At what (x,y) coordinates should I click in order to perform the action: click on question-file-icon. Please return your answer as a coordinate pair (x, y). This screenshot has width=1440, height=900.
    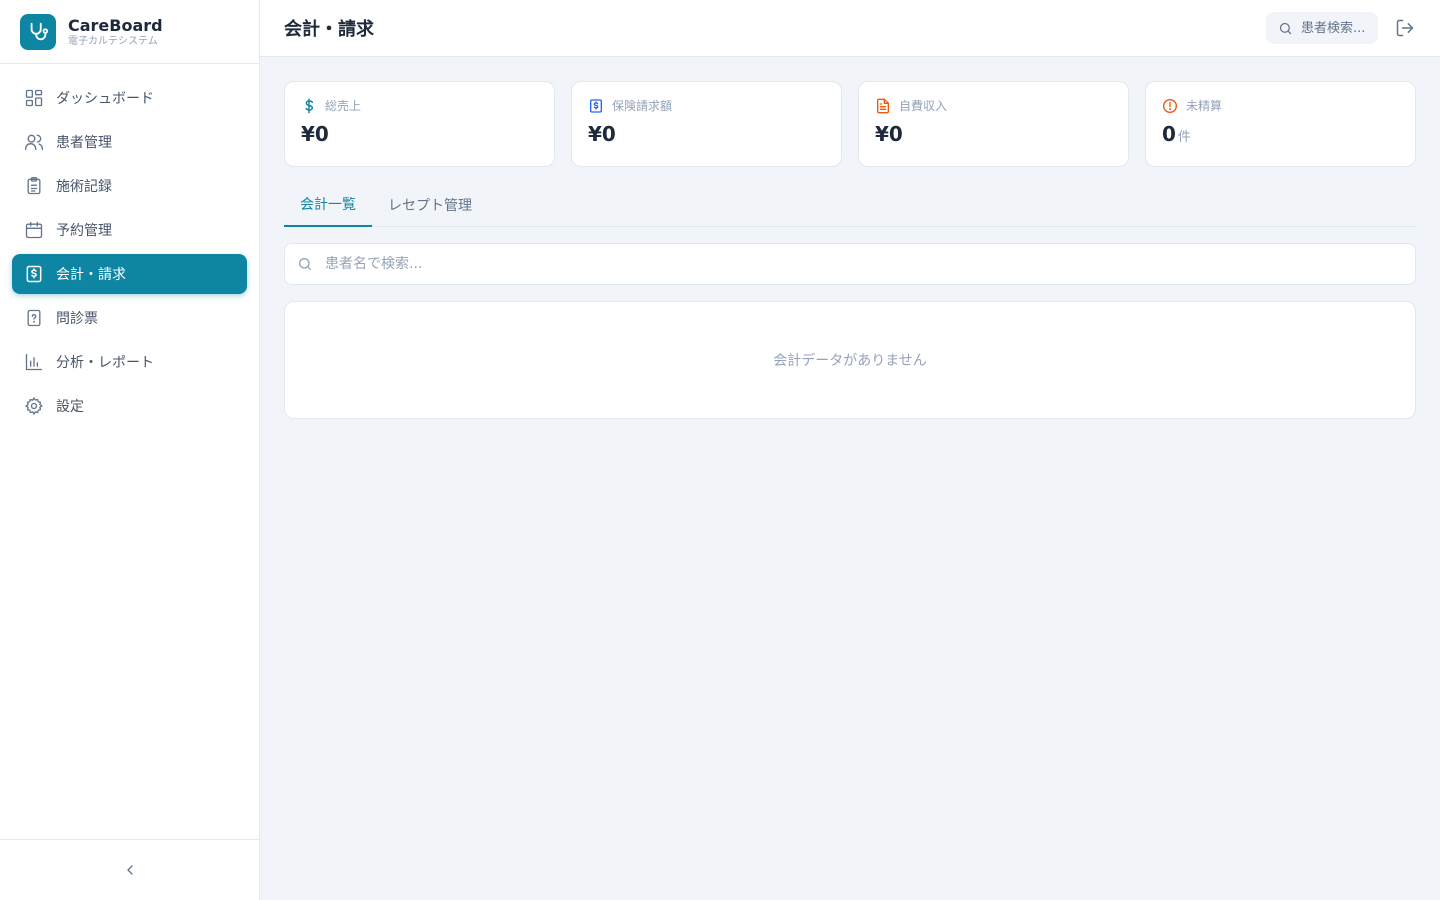
    Looking at the image, I should click on (34, 318).